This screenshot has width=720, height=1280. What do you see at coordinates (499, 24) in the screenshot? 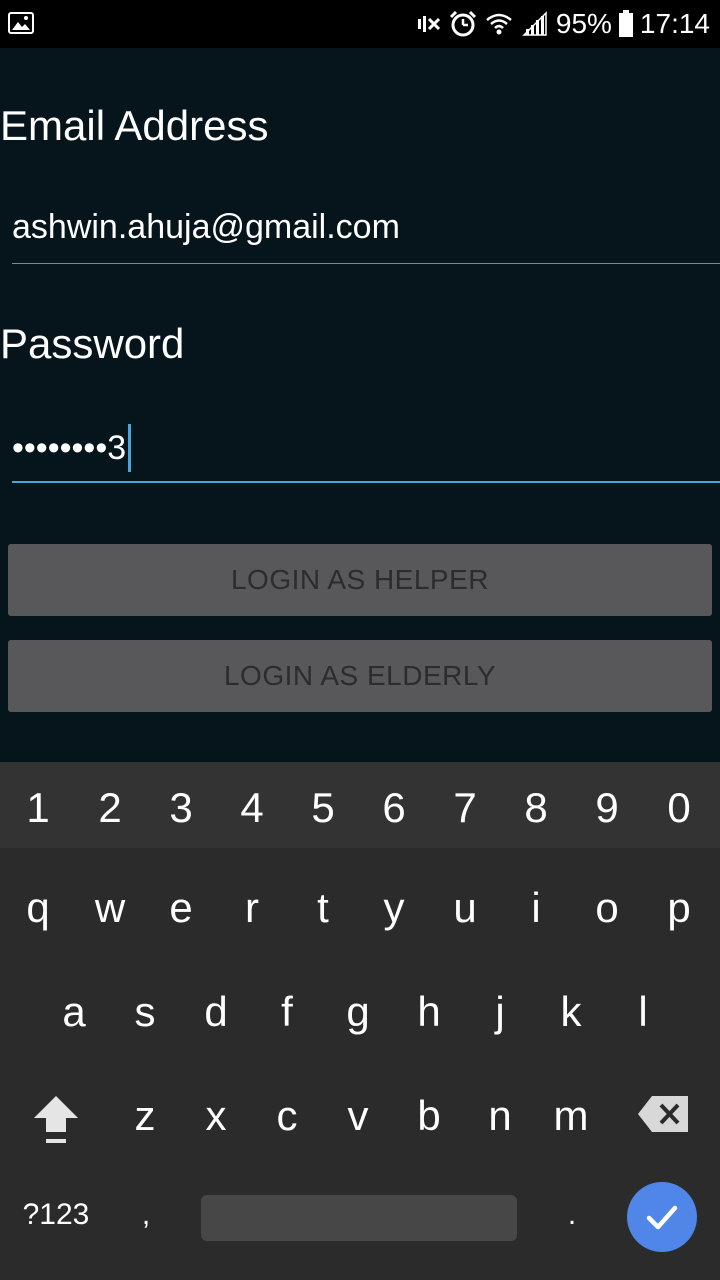
I see `wifi-icon` at bounding box center [499, 24].